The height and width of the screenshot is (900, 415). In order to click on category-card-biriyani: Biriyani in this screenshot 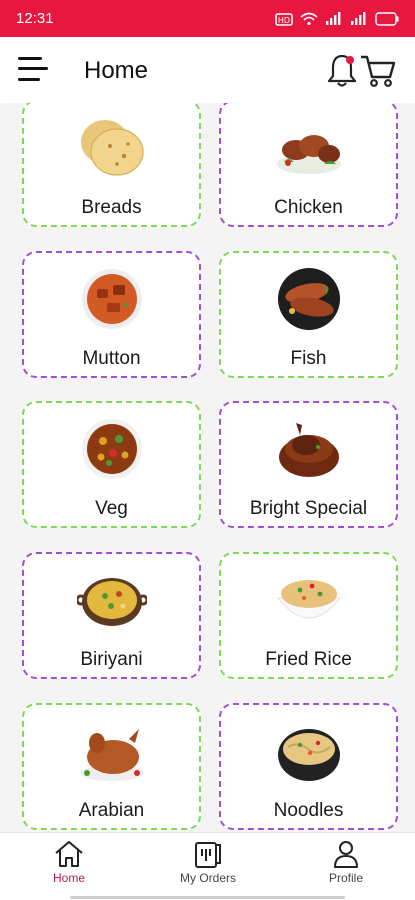, I will do `click(111, 615)`.